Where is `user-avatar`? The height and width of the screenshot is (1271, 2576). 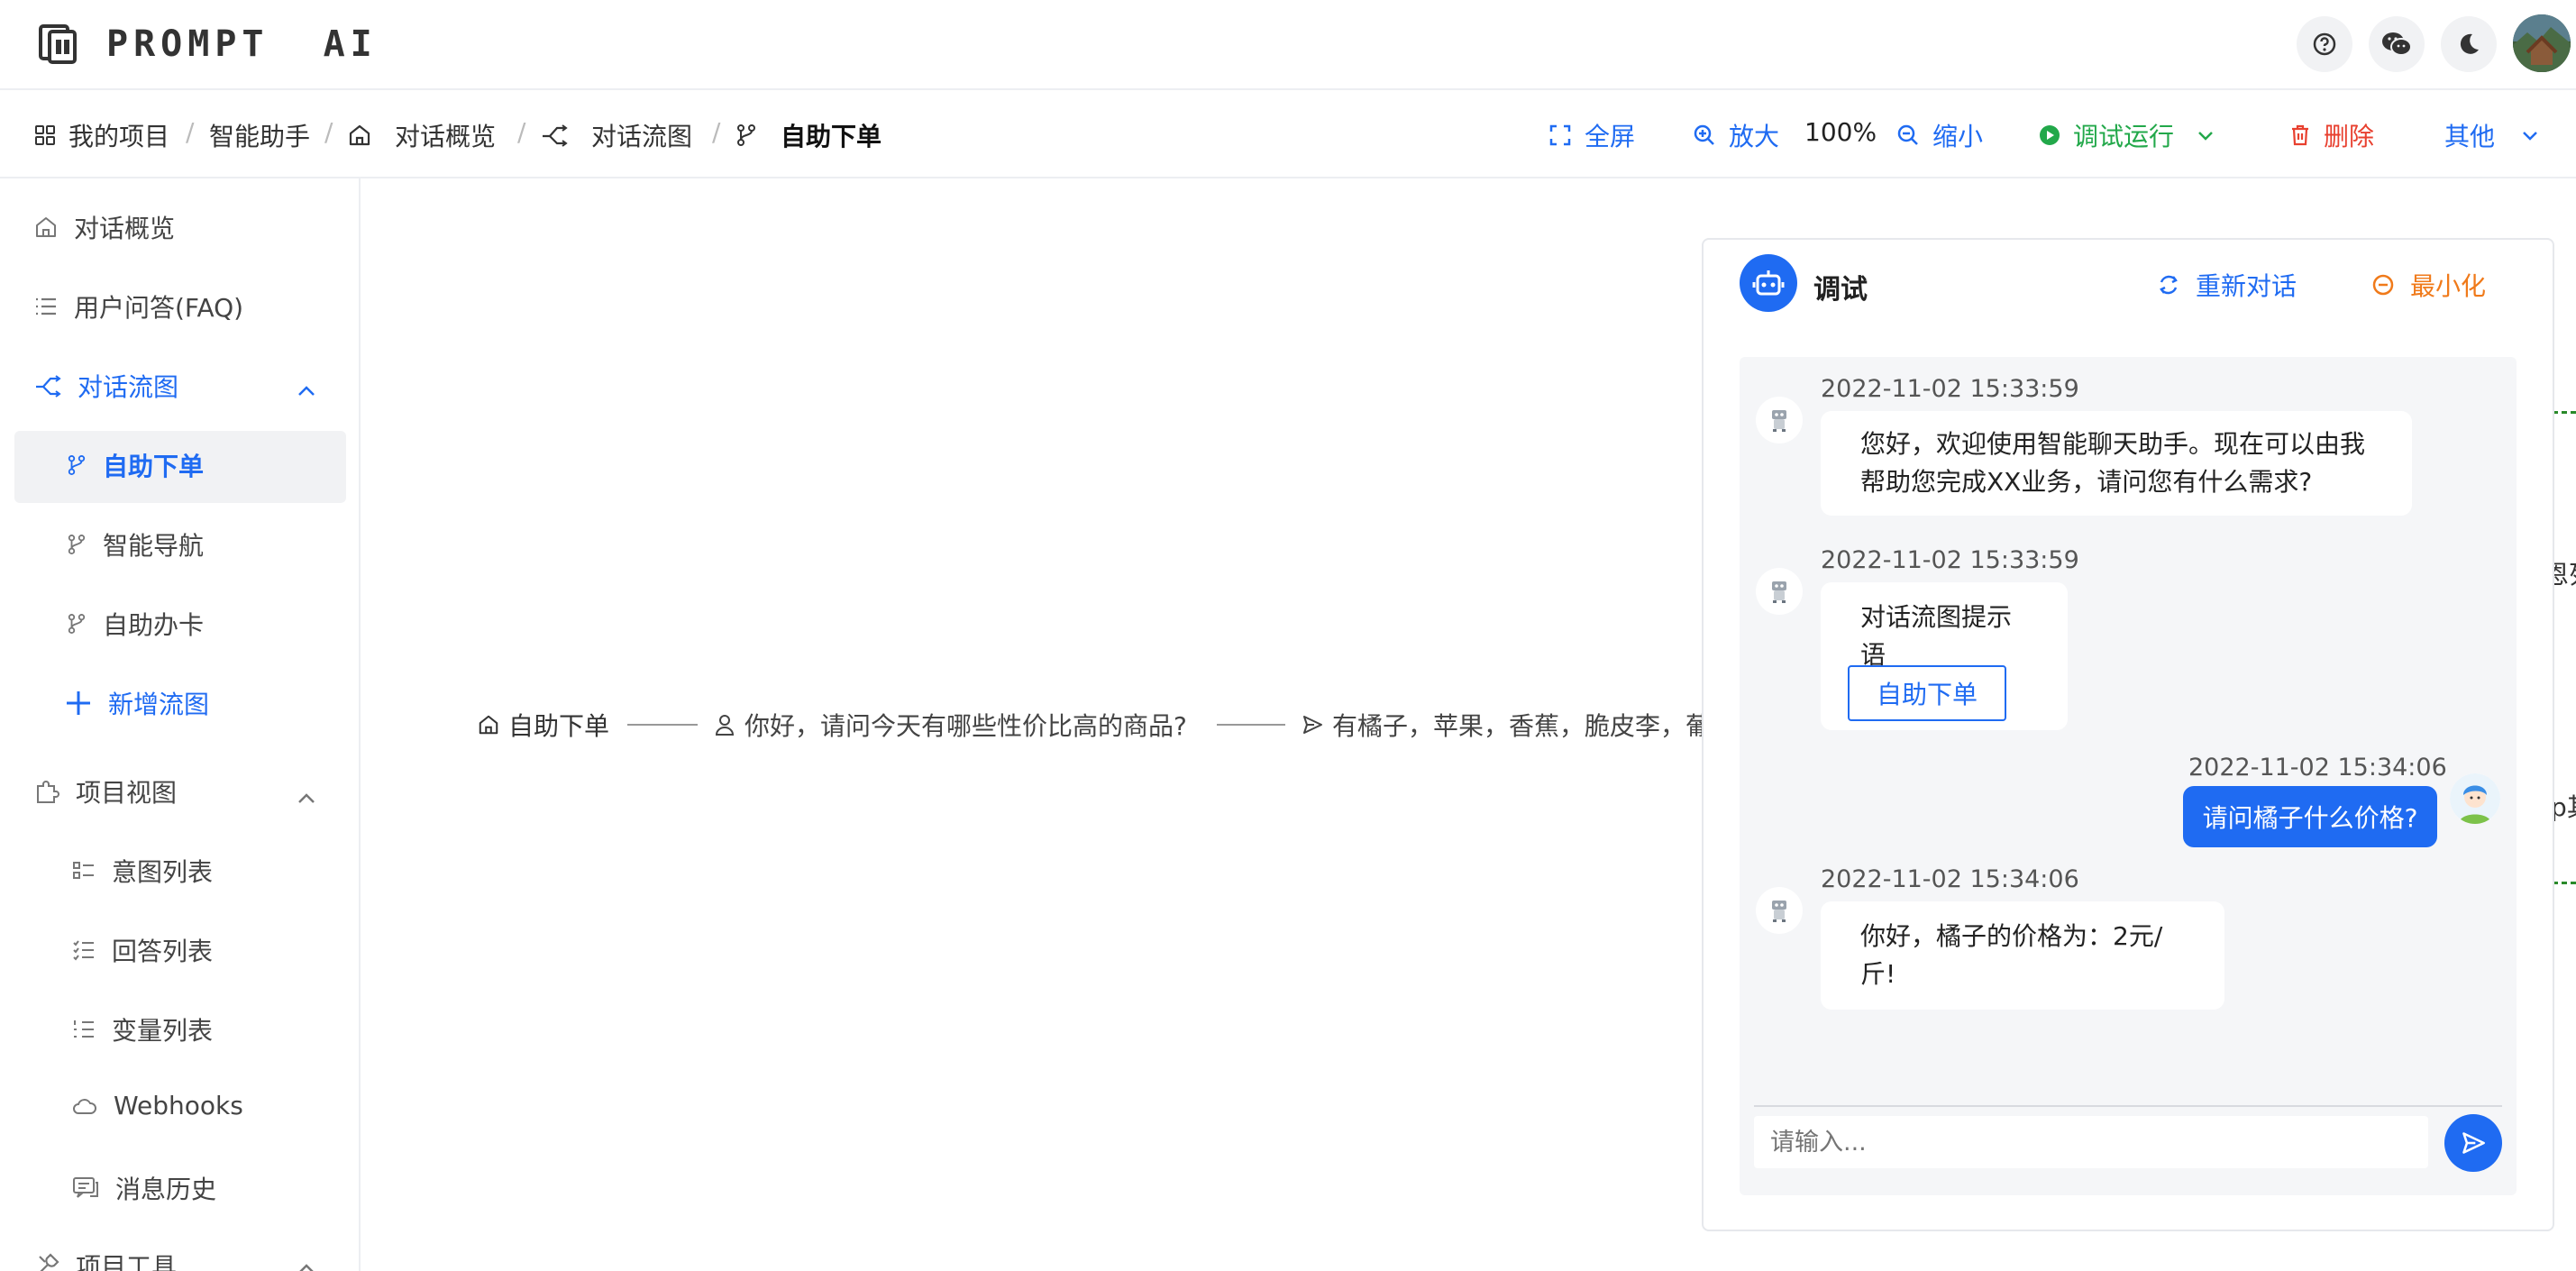
user-avatar is located at coordinates (2542, 43).